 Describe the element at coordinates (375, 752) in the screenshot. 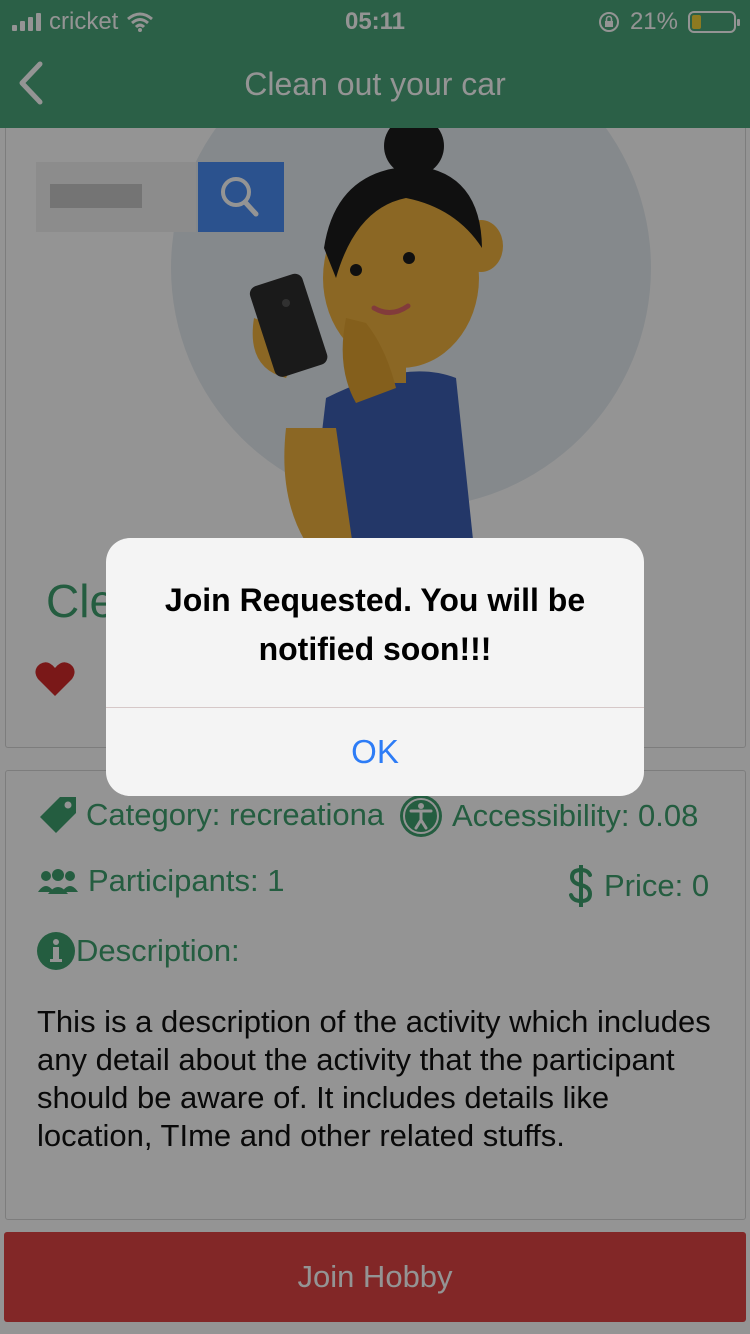

I see `ok-button: OK` at that location.